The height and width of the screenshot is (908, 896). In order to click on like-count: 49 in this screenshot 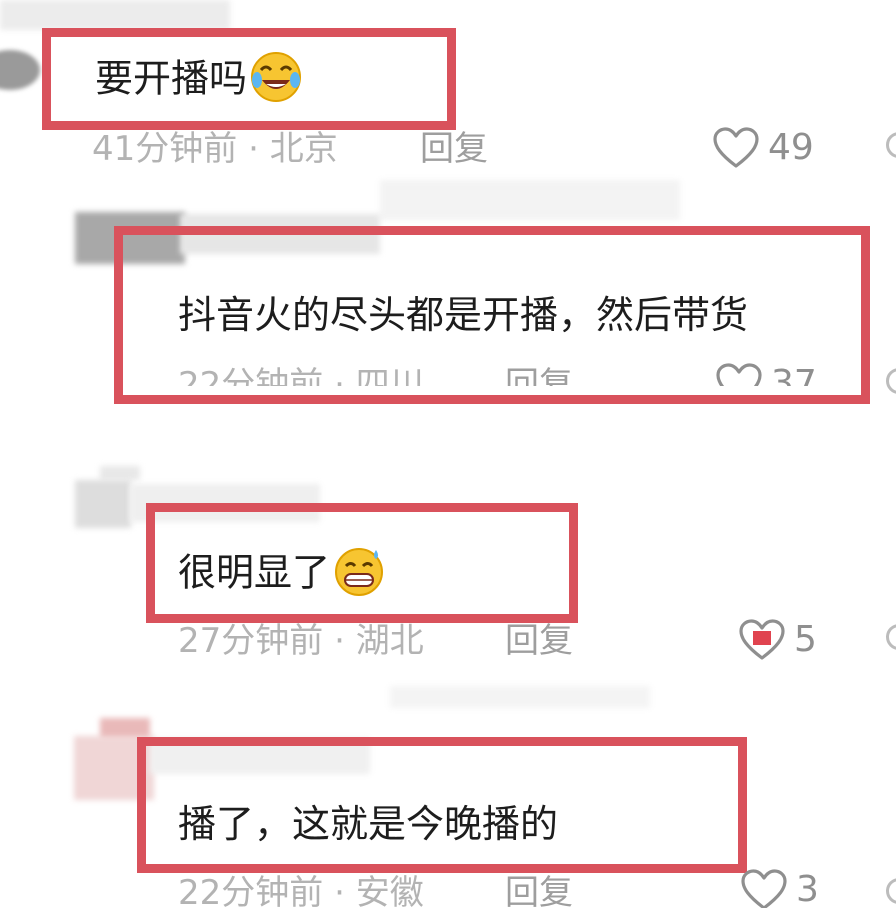, I will do `click(791, 147)`.